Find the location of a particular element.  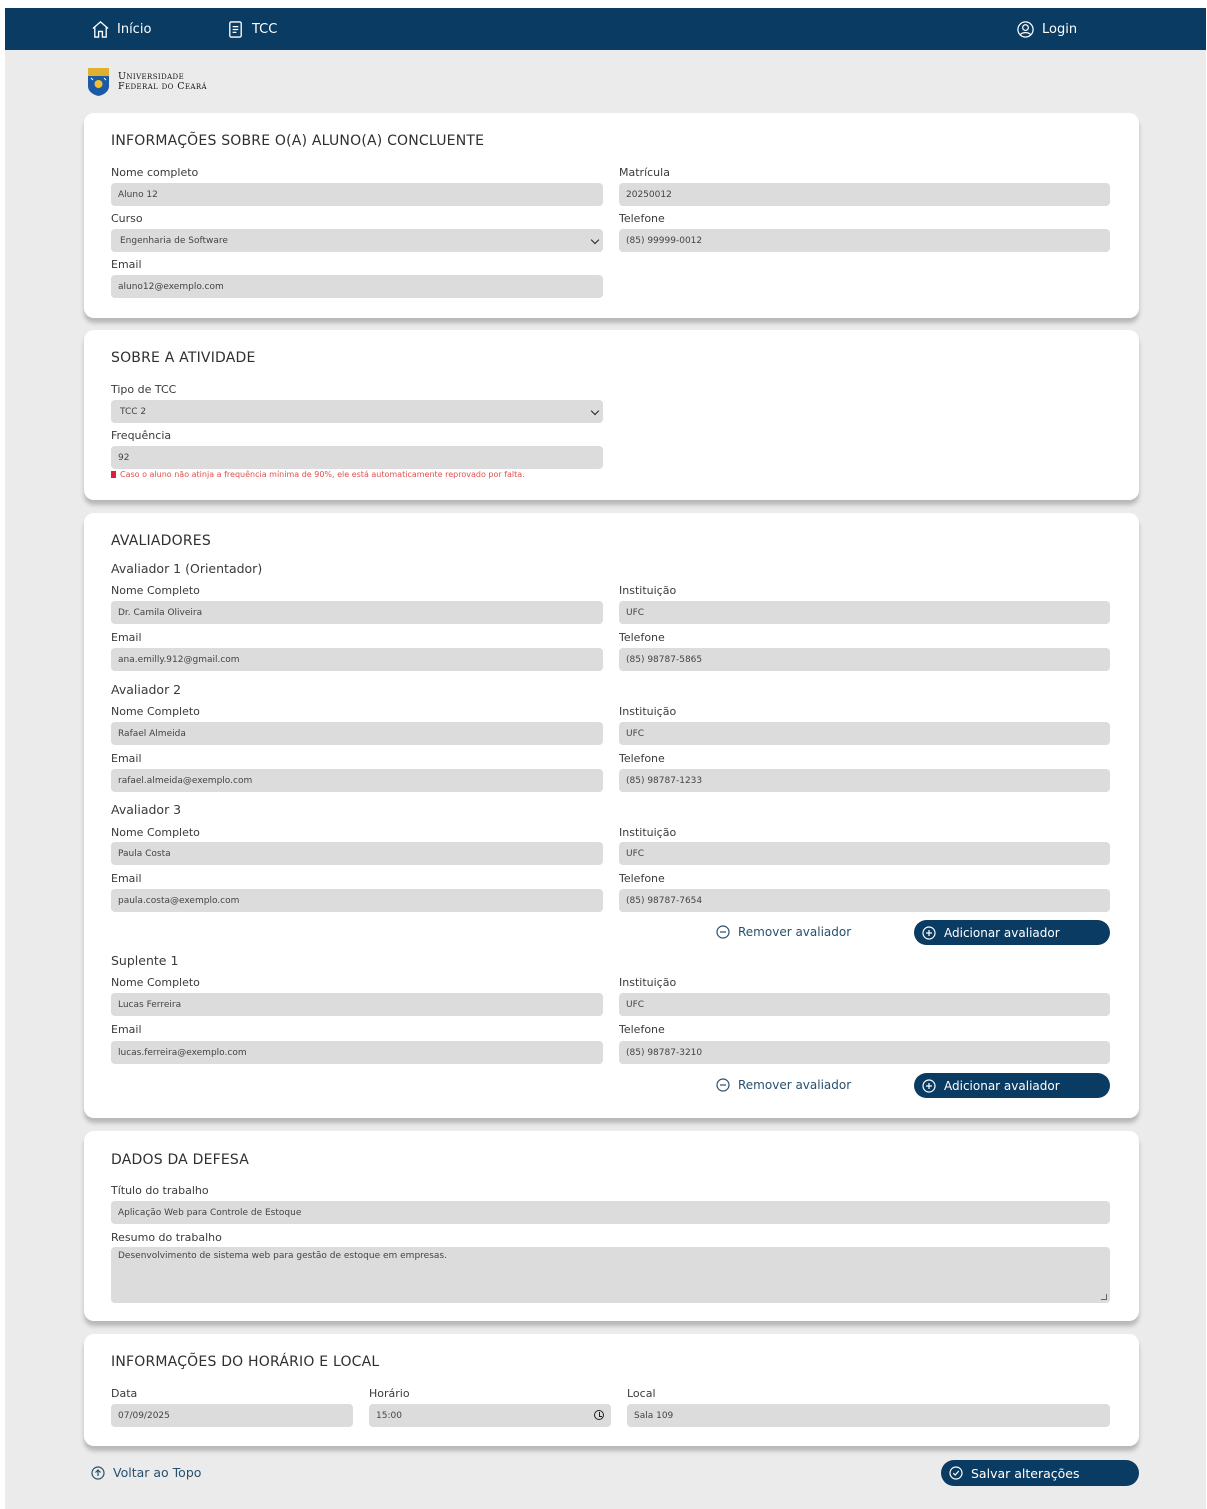

location-label: Local is located at coordinates (641, 1393).